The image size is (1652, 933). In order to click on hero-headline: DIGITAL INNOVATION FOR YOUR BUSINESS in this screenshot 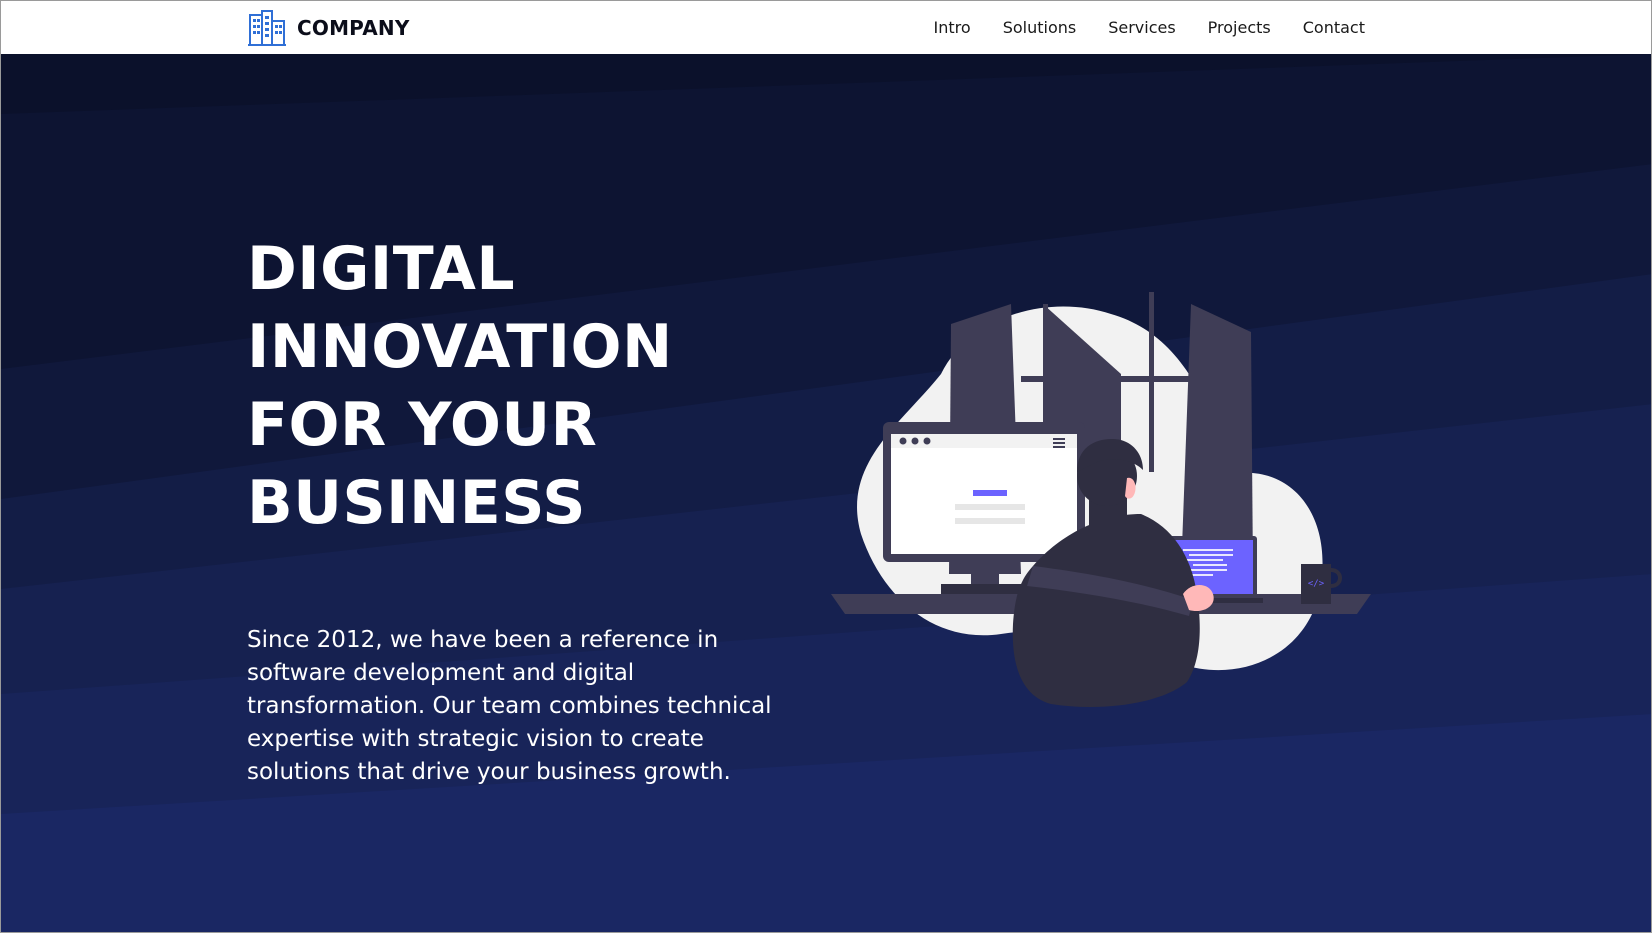, I will do `click(460, 386)`.